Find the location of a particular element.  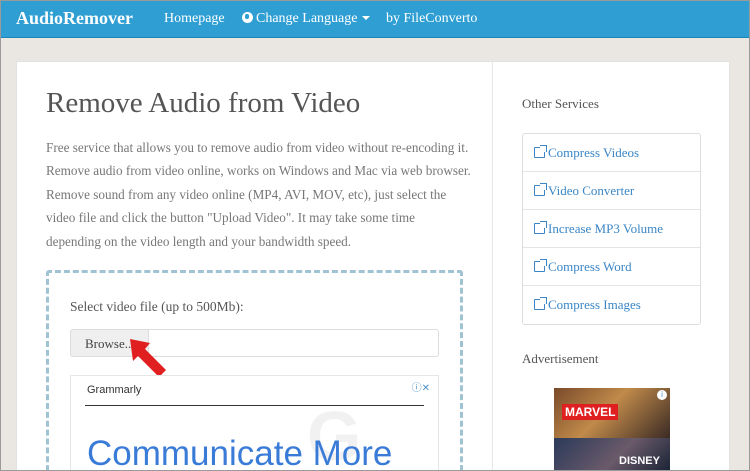

service-link-label: Compress Word is located at coordinates (590, 266).